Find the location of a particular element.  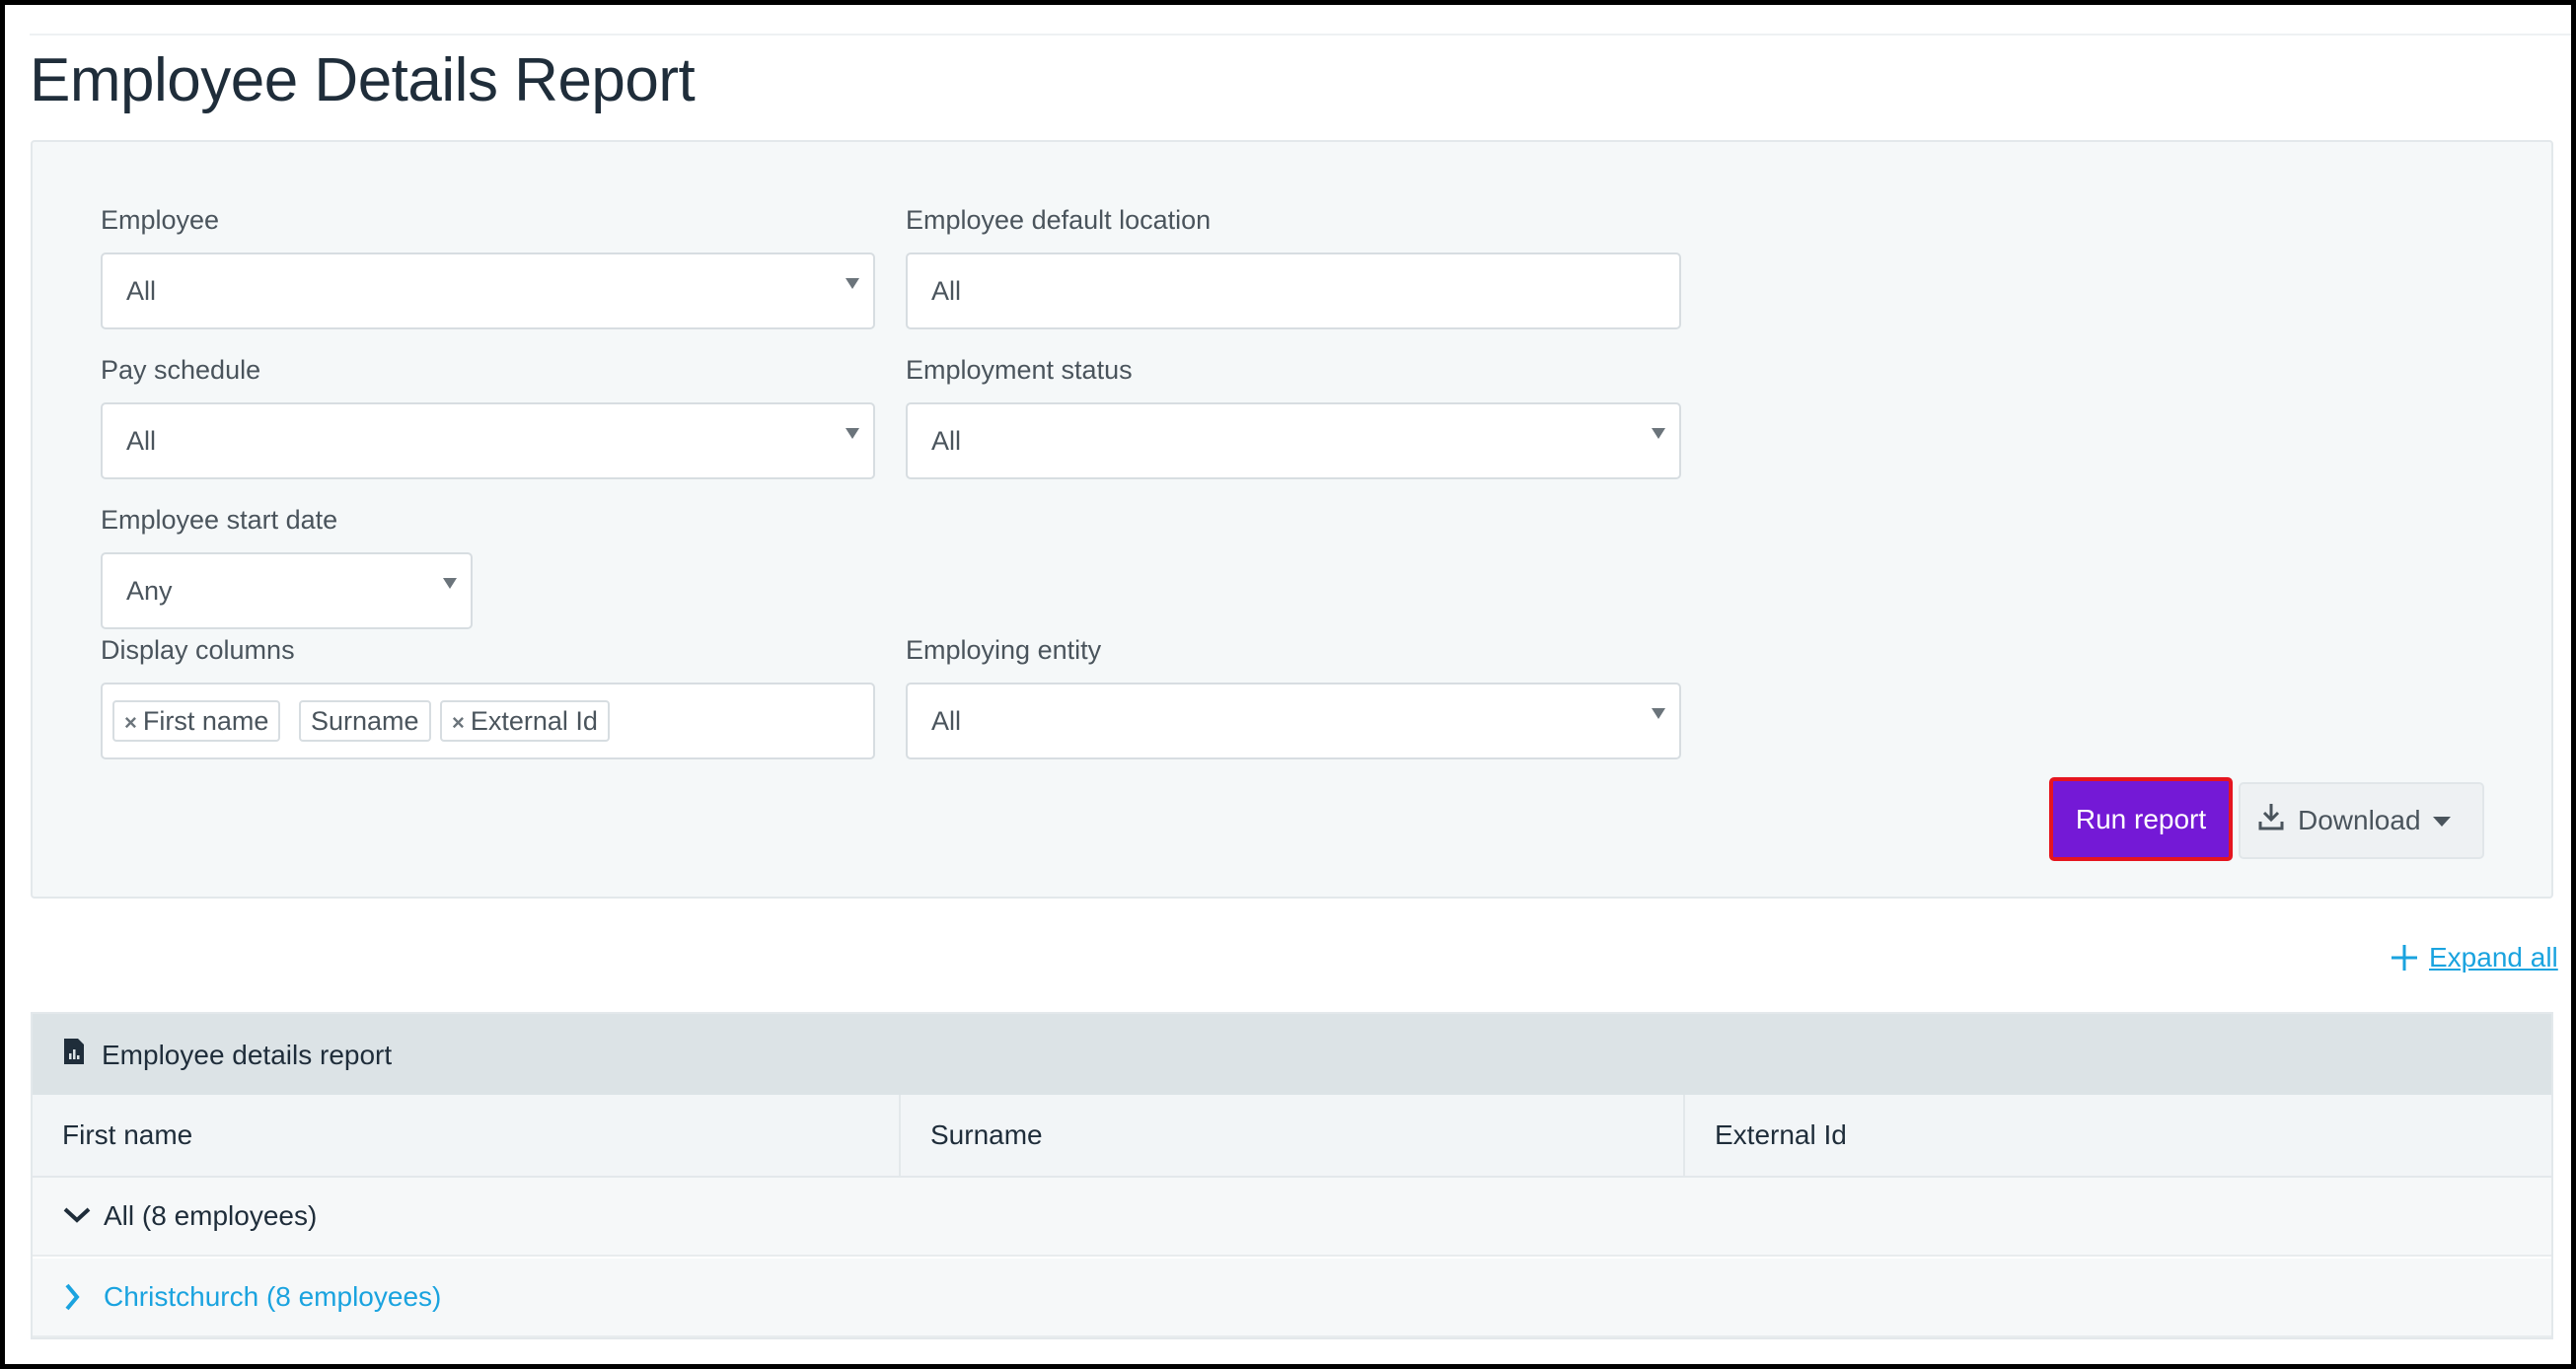

column-header-surname: Surname is located at coordinates (1291, 1135).